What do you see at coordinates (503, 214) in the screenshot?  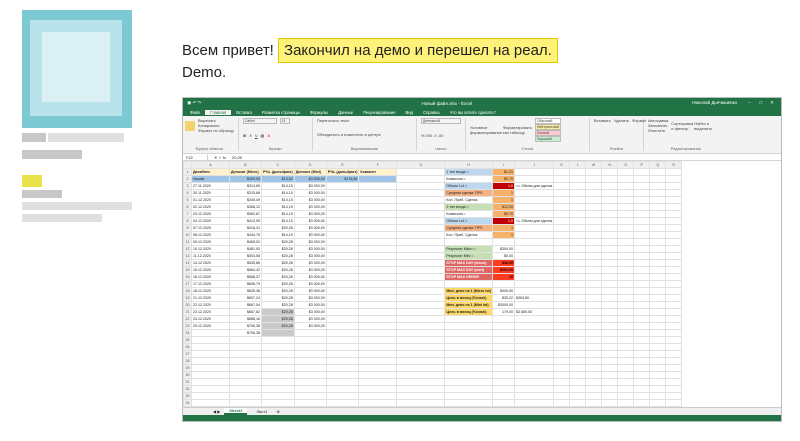 I see `cell: $0,70` at bounding box center [503, 214].